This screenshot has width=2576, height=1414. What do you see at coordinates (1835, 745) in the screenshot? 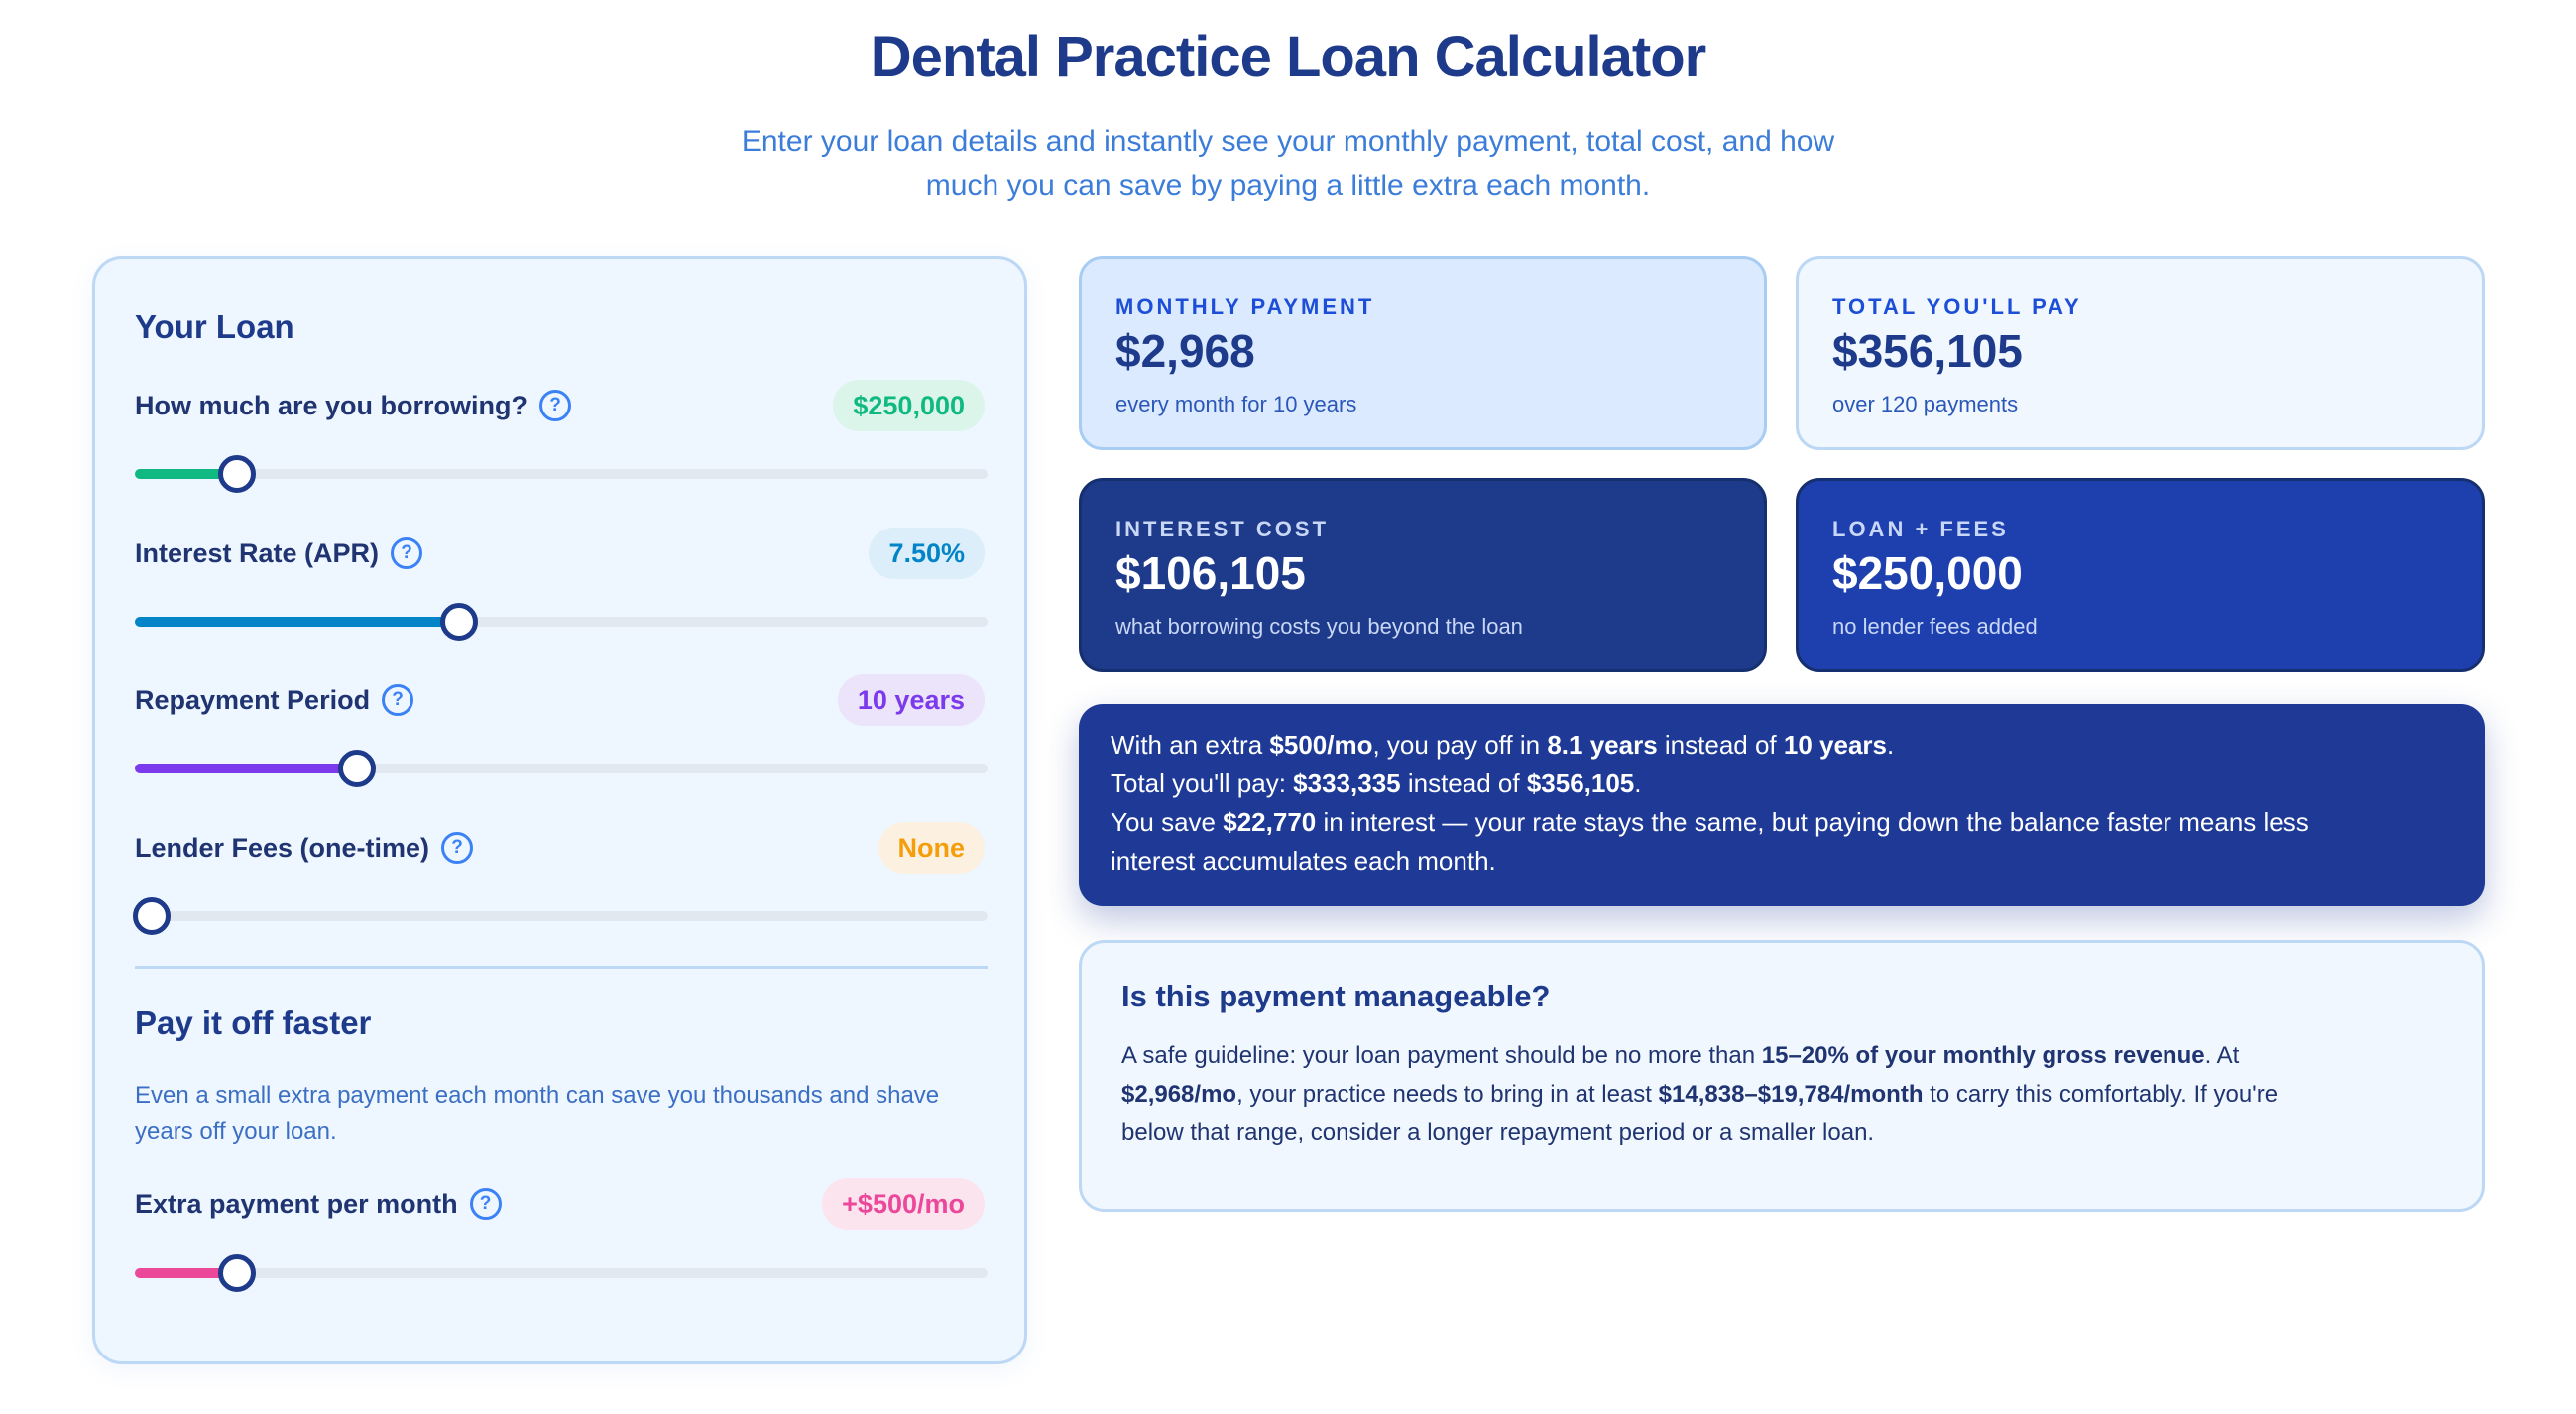
I see `savings-old-term: 10 years` at bounding box center [1835, 745].